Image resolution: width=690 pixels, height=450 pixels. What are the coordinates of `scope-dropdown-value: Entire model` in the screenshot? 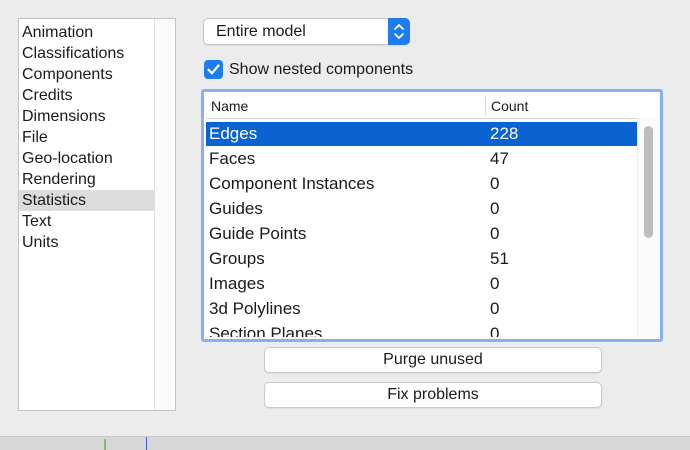 It's located at (261, 31).